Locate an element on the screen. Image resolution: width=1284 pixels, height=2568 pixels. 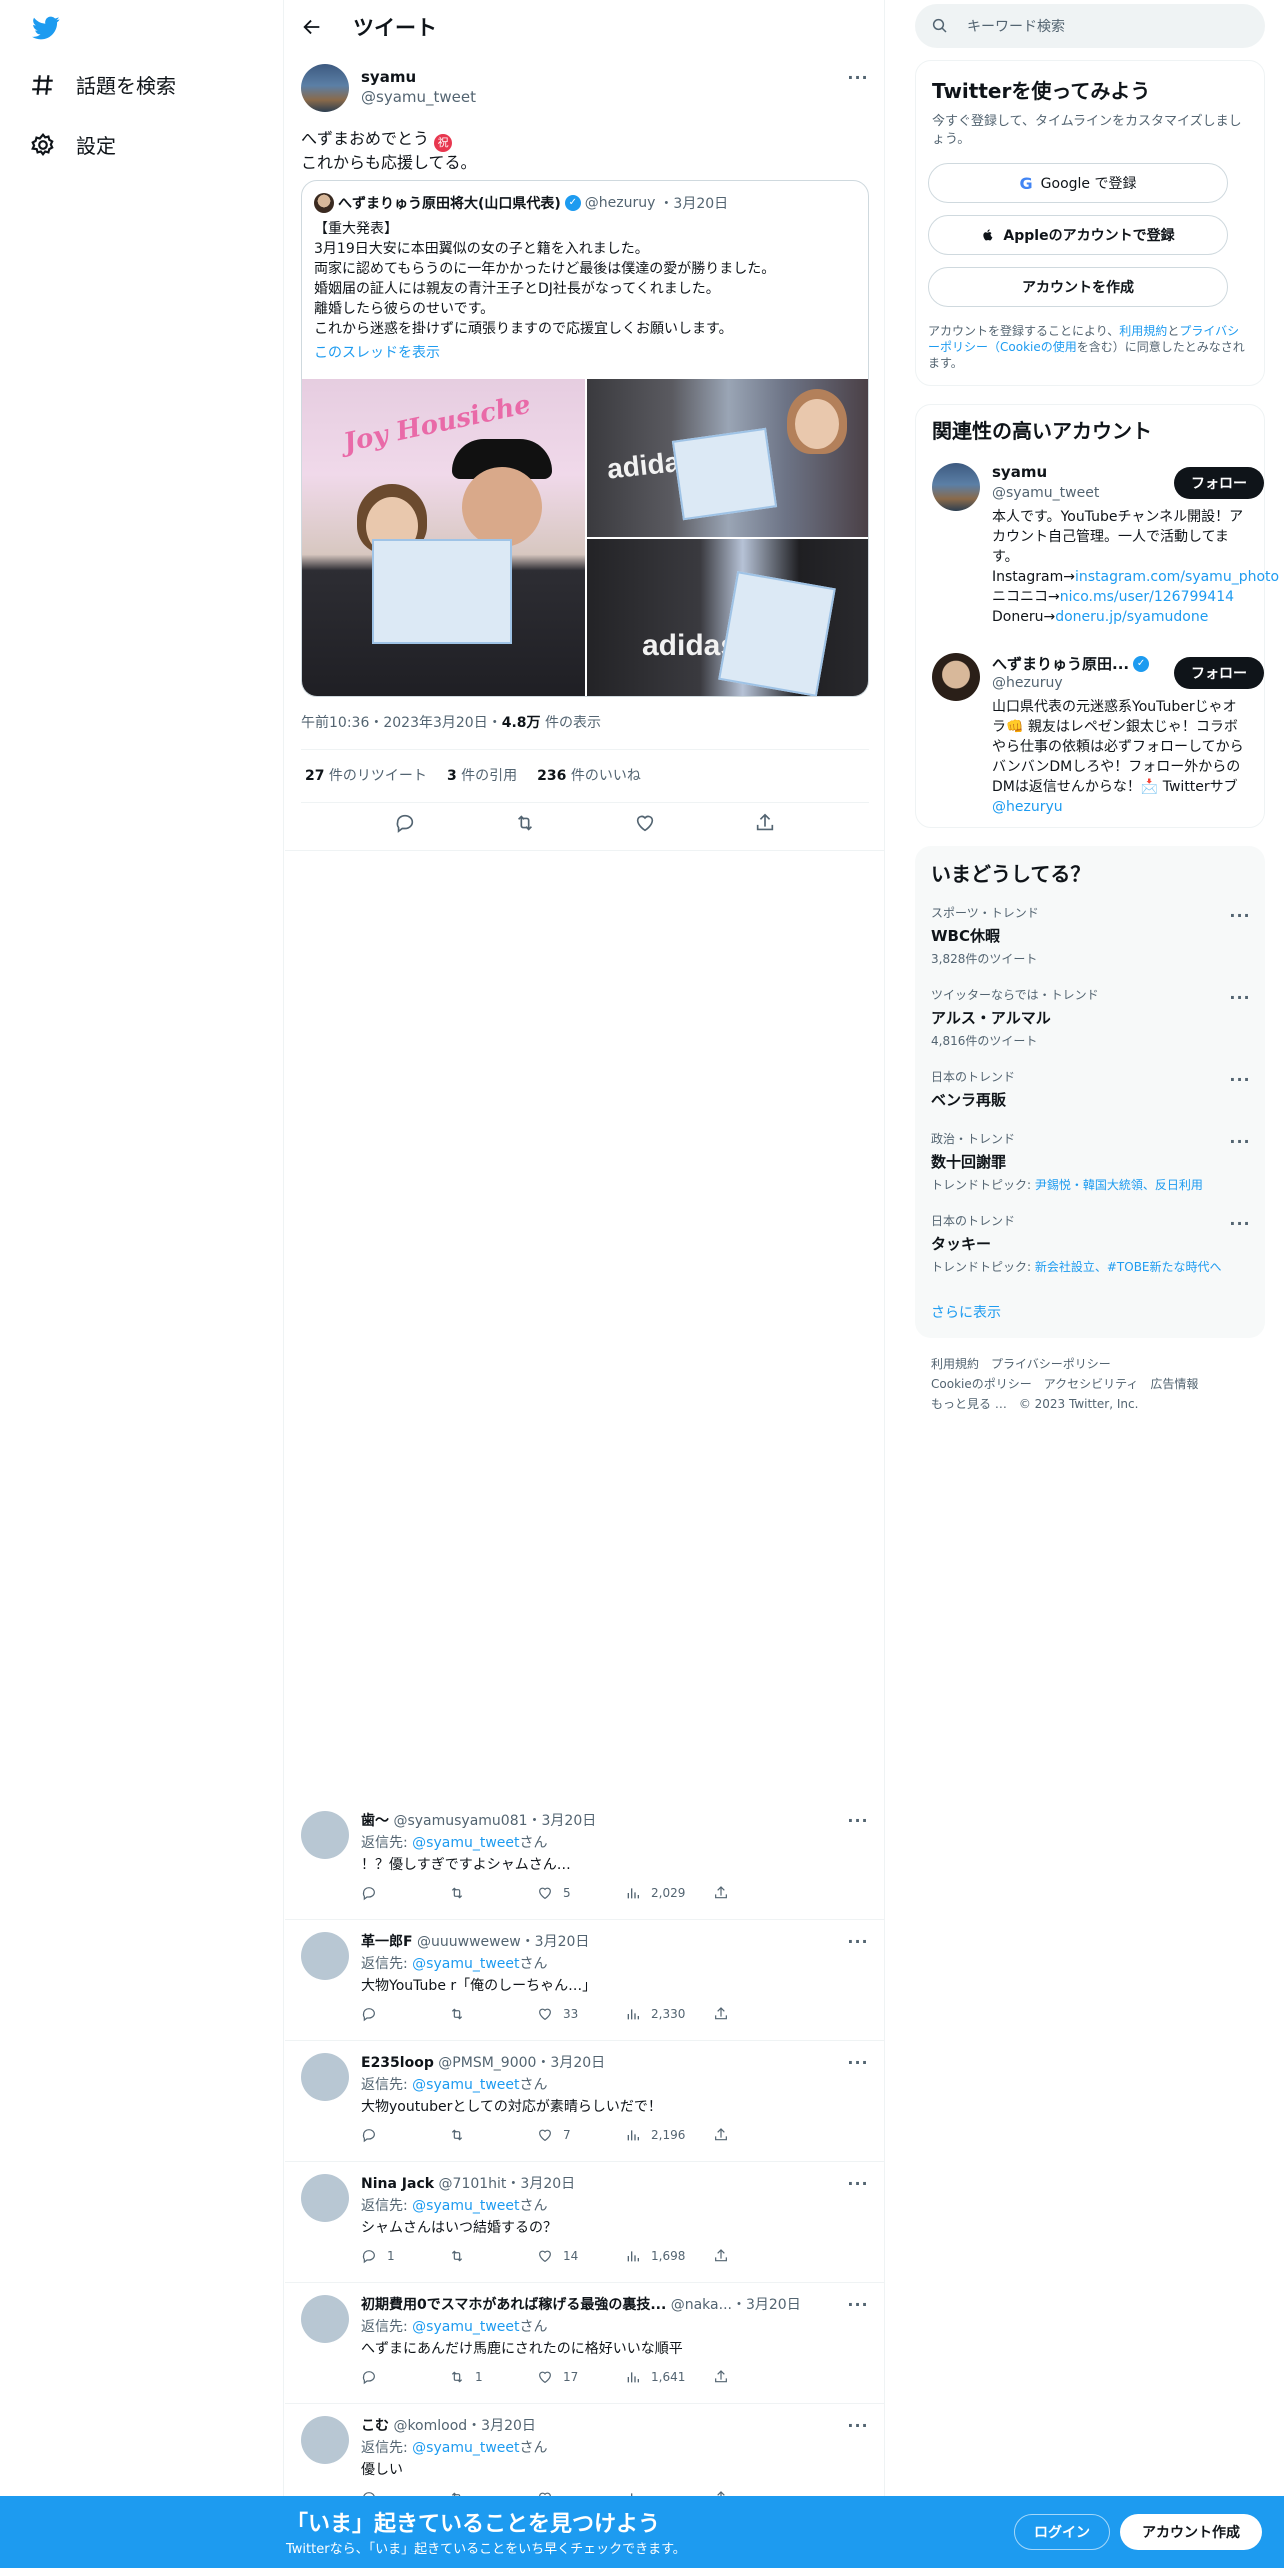
reply-author-handle: @PMSM_9000 is located at coordinates (487, 2063).